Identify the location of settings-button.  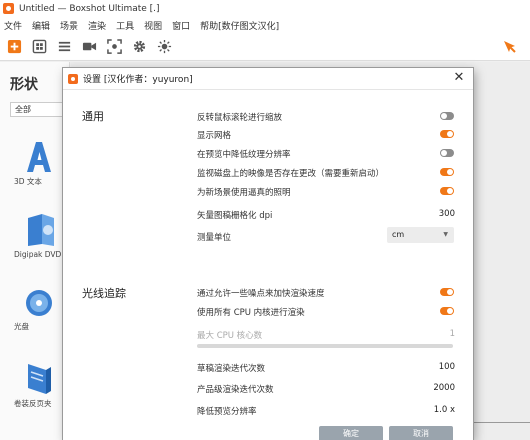
(139, 47).